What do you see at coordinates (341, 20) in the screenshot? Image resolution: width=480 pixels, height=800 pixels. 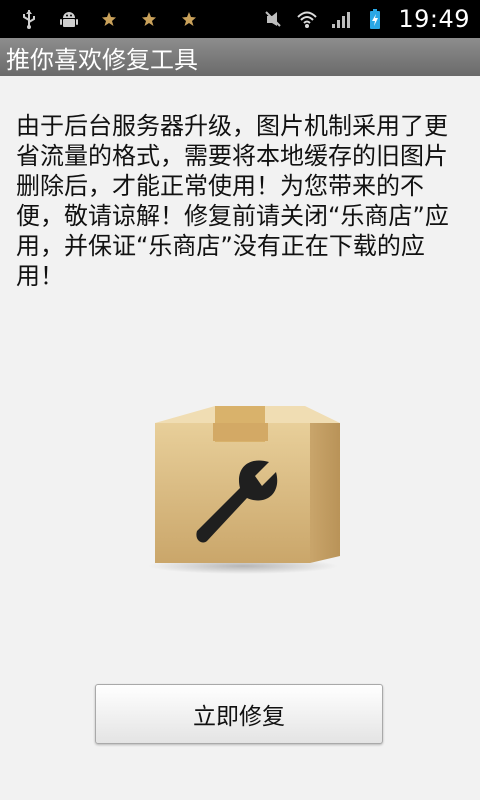 I see `signal-icon` at bounding box center [341, 20].